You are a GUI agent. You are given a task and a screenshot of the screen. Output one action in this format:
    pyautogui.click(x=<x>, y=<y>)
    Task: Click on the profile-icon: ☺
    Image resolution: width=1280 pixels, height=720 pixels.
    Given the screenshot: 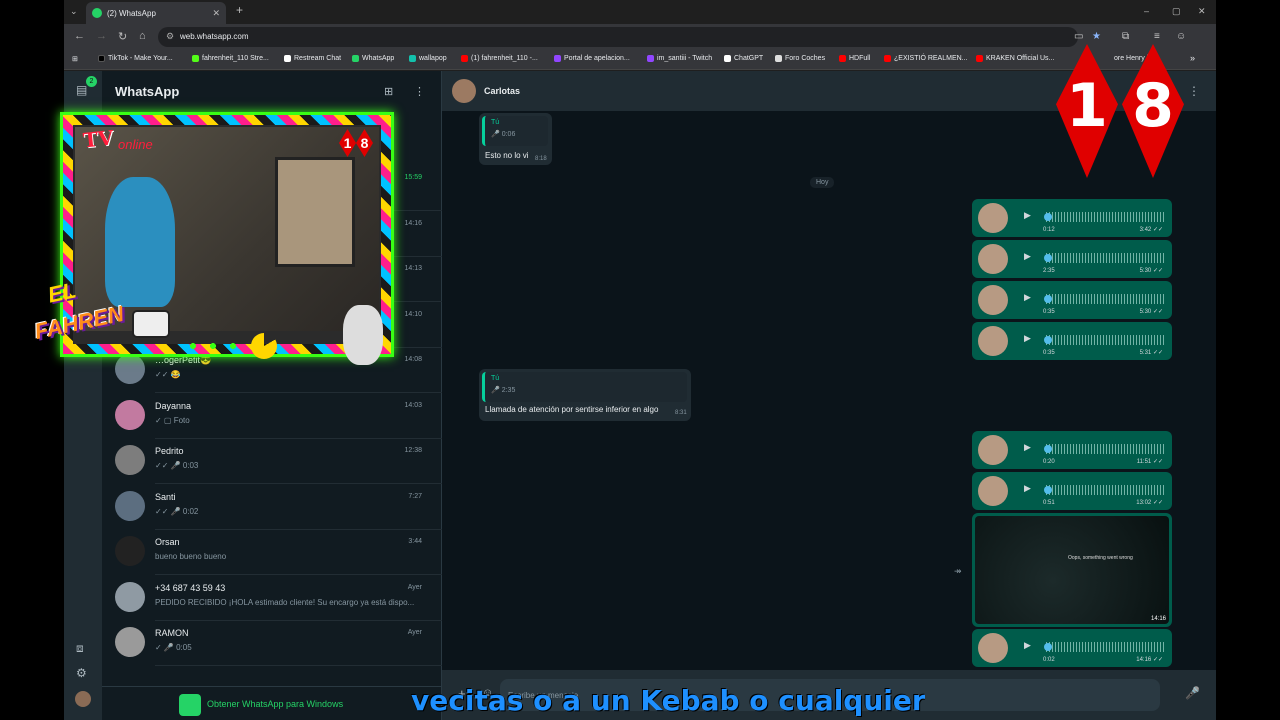 What is the action you would take?
    pyautogui.click(x=1181, y=36)
    